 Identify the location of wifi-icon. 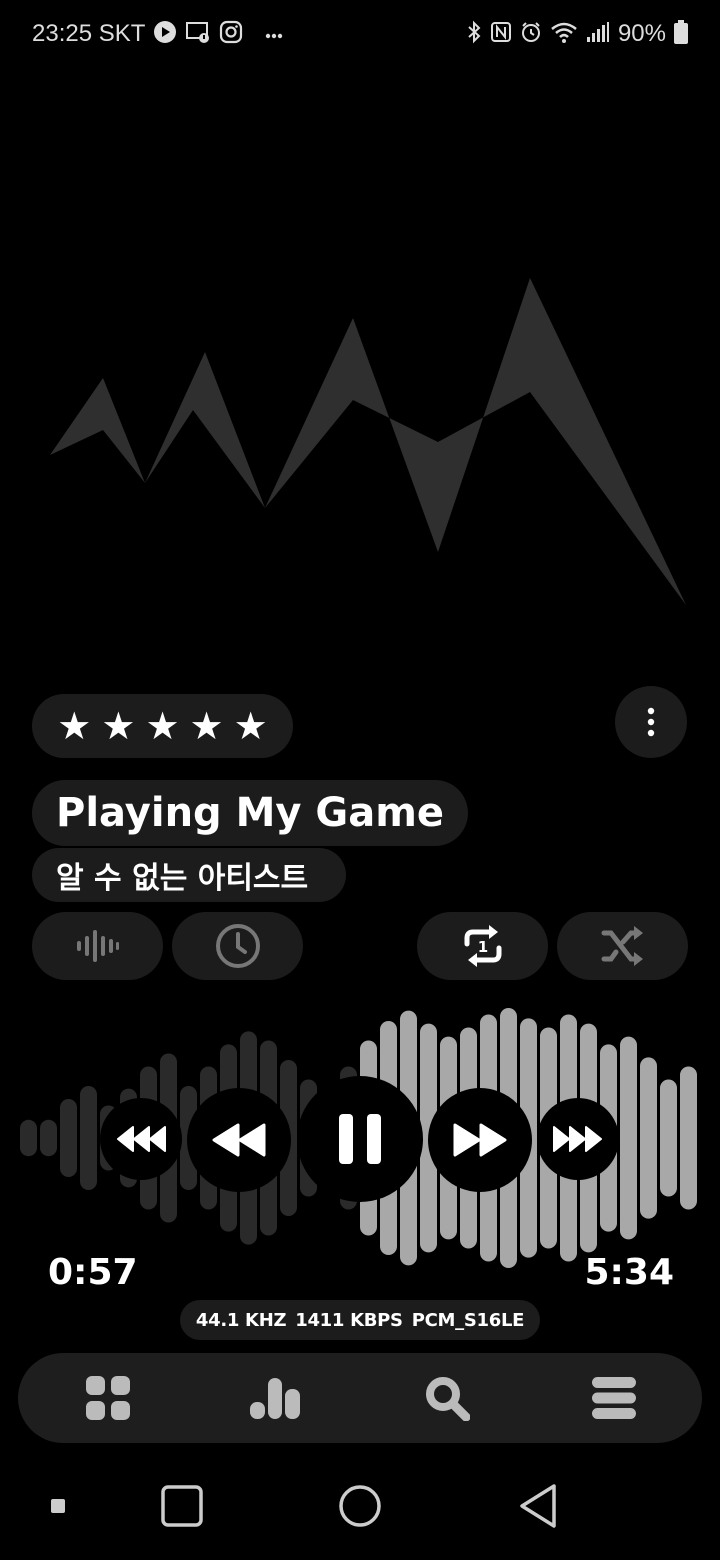
(564, 34).